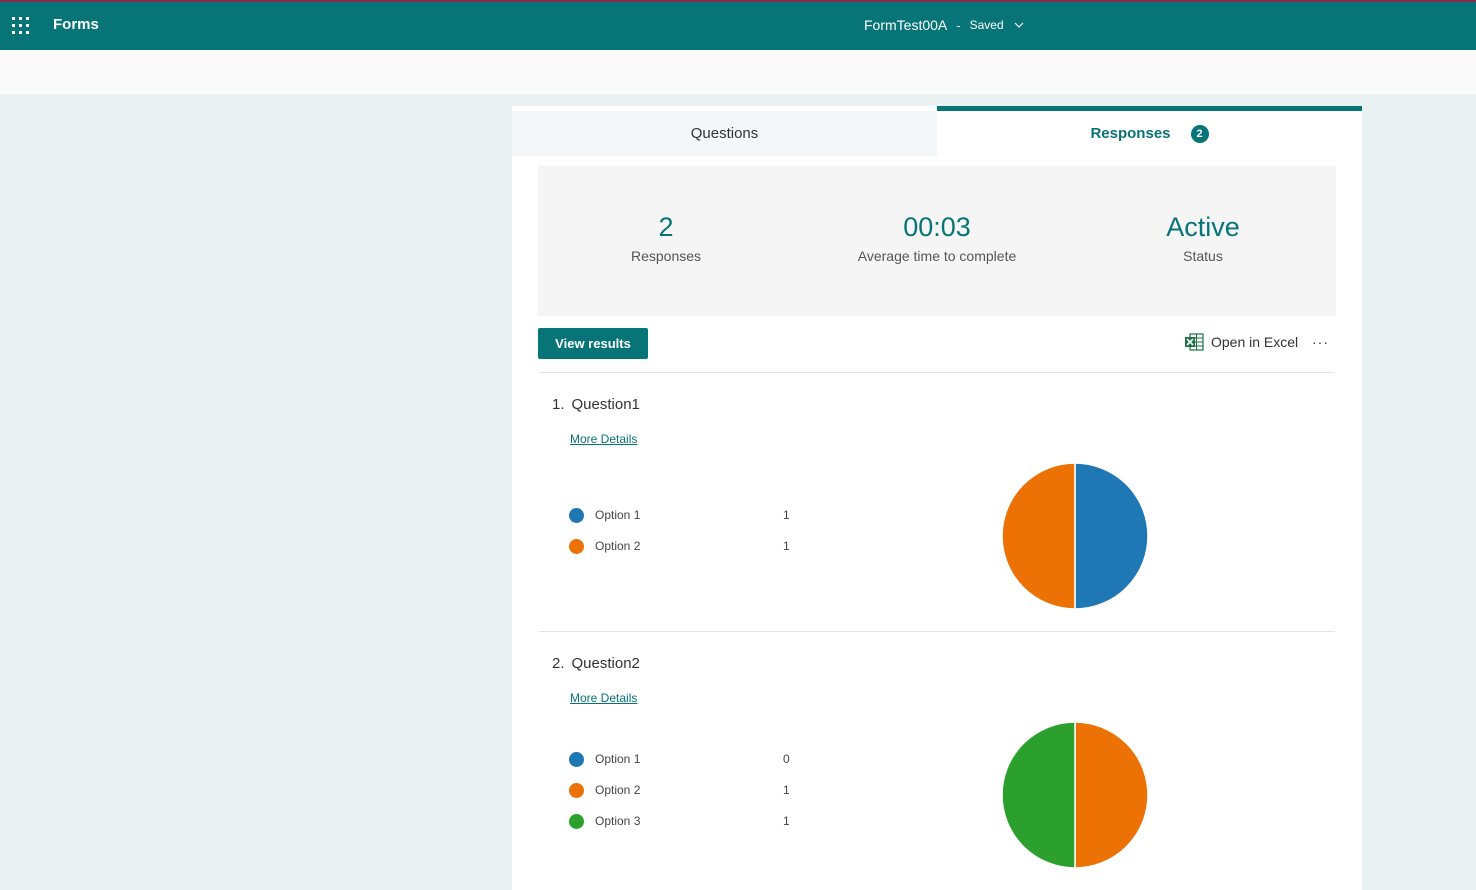  Describe the element at coordinates (986, 25) in the screenshot. I see `save-status: Saved` at that location.